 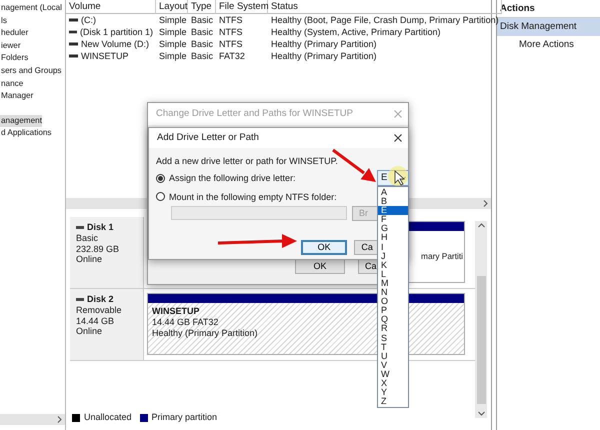 I want to click on table-cell: New Volume (D:), so click(x=115, y=44).